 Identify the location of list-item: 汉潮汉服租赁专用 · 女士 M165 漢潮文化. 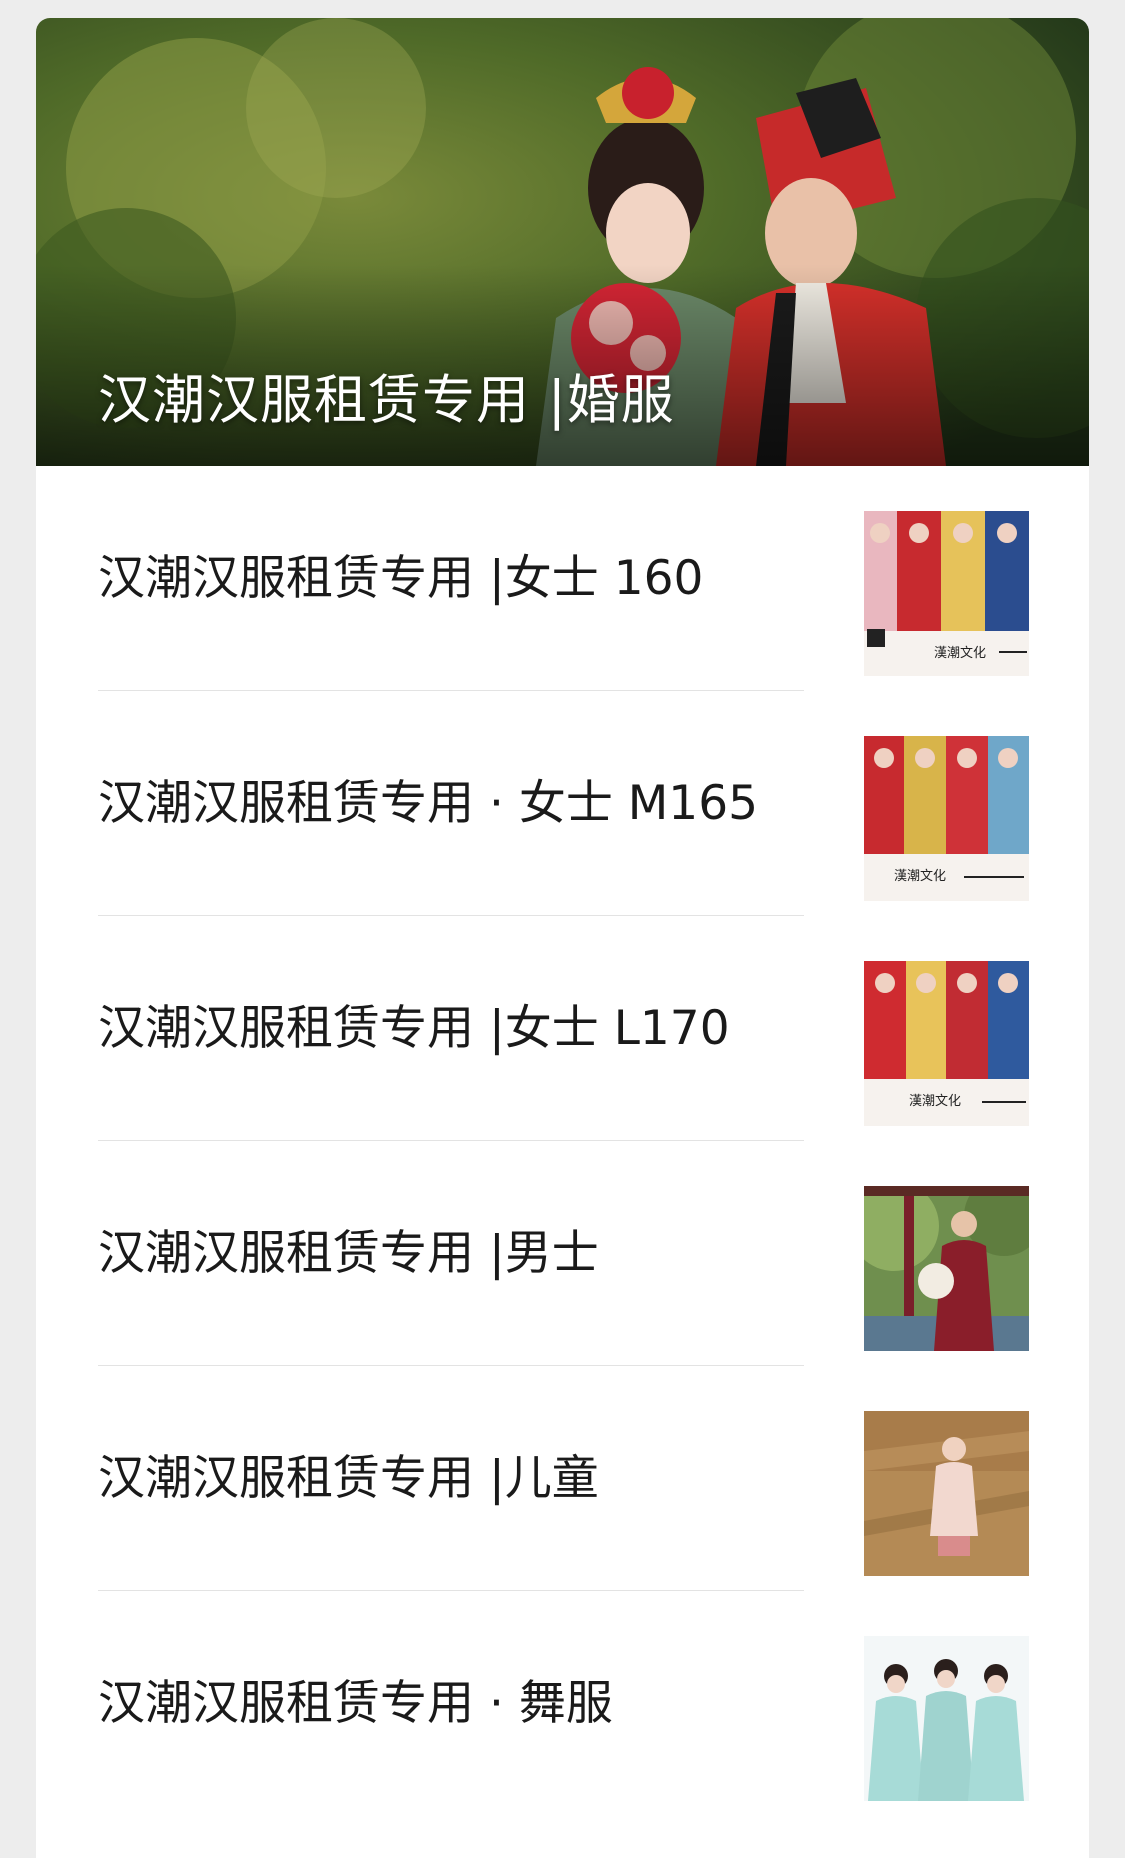
(562, 803).